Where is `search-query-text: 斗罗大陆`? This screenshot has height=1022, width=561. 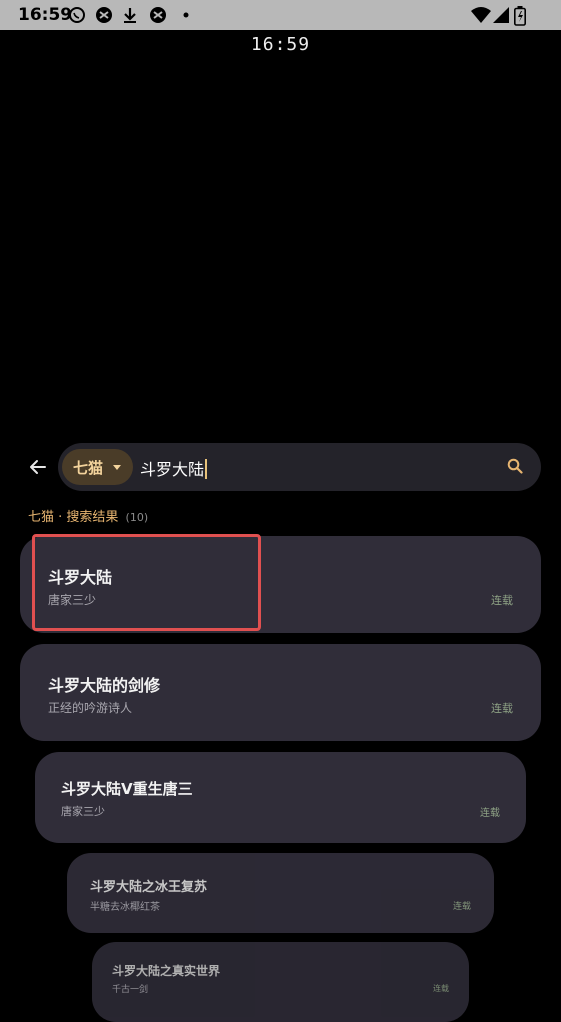
search-query-text: 斗罗大陆 is located at coordinates (172, 469).